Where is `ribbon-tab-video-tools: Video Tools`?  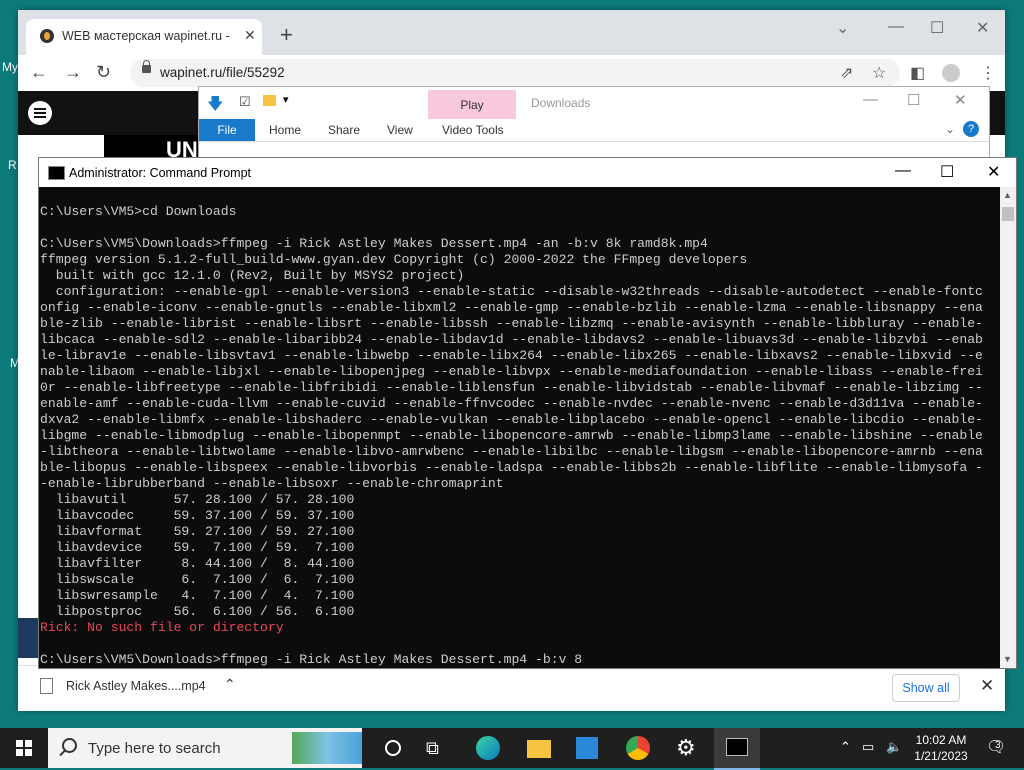
ribbon-tab-video-tools: Video Tools is located at coordinates (473, 130).